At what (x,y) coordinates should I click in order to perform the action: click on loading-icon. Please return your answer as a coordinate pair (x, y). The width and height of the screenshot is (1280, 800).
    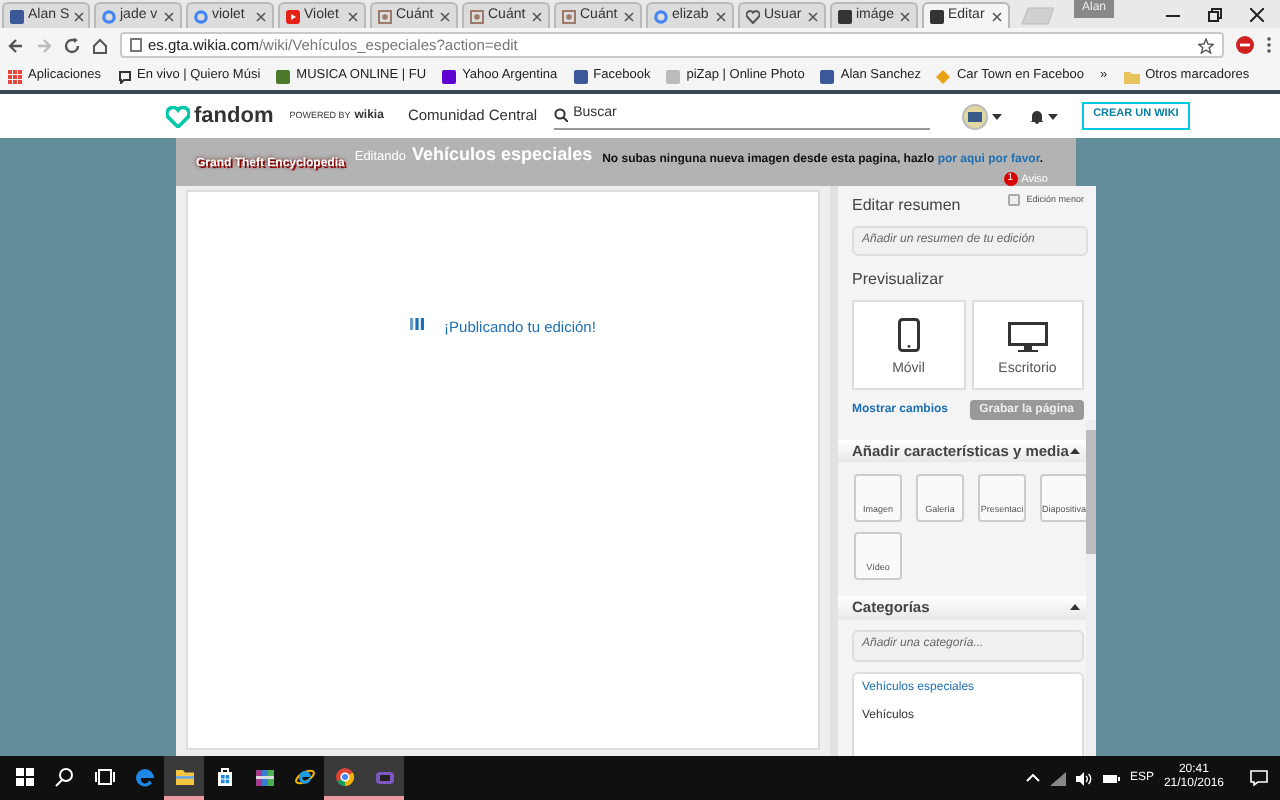
    Looking at the image, I should click on (417, 324).